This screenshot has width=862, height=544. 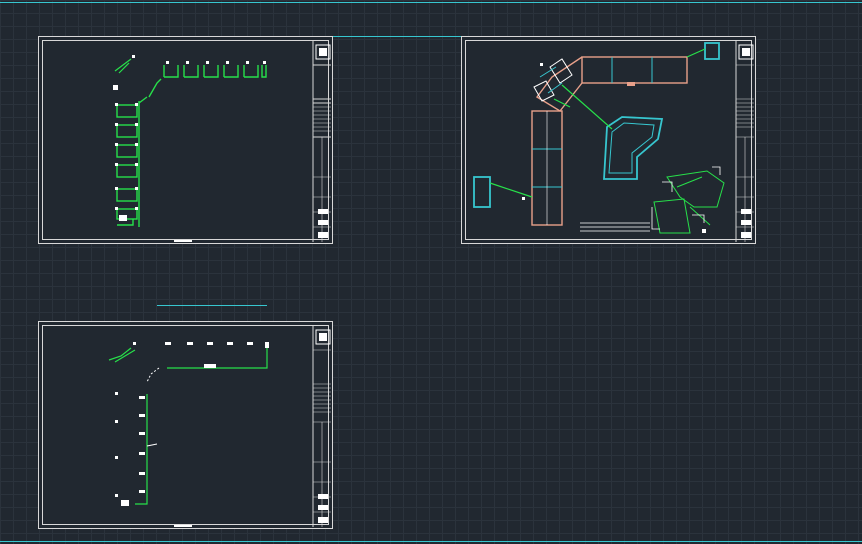 What do you see at coordinates (431, 2) in the screenshot?
I see `viewport-top-edge` at bounding box center [431, 2].